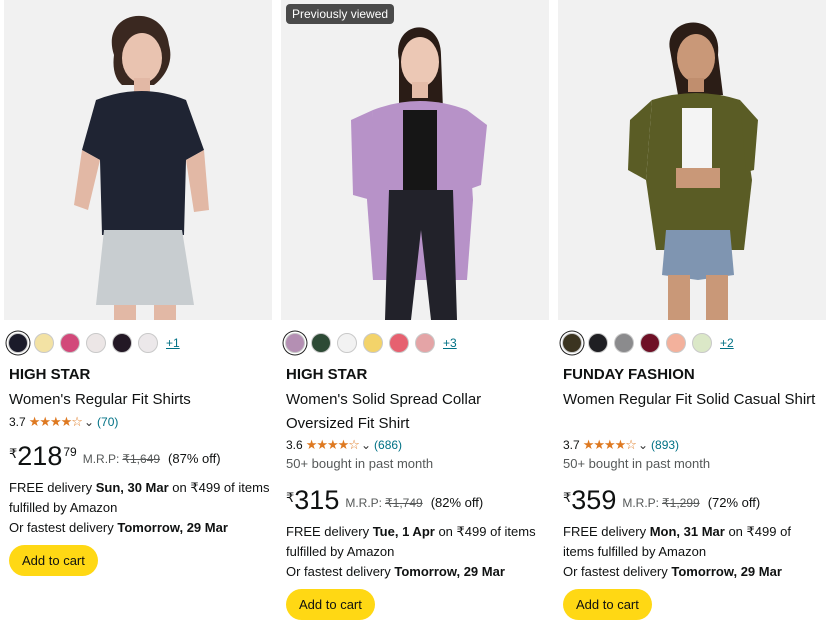 The image size is (830, 632). I want to click on price-row: ₹ 315 M.R.P: ₹1,749 (82% off), so click(384, 500).